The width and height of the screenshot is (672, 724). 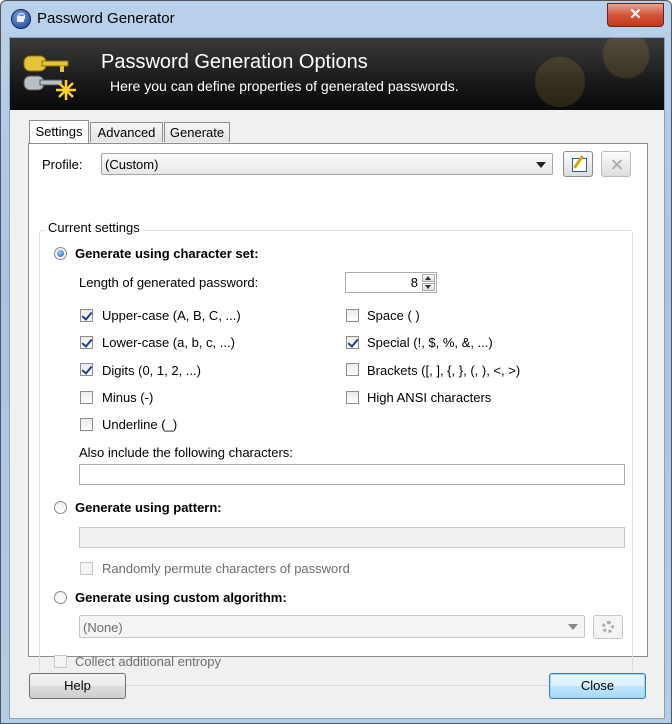 I want to click on digits-label: Digits (0, 1, 2, ...), so click(x=151, y=370).